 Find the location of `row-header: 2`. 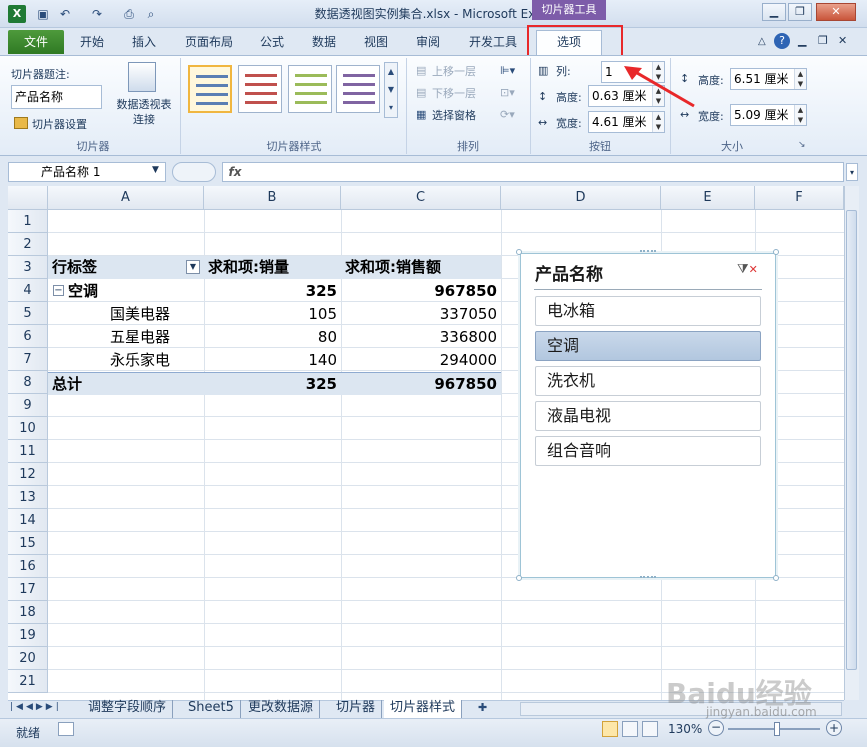

row-header: 2 is located at coordinates (28, 244).